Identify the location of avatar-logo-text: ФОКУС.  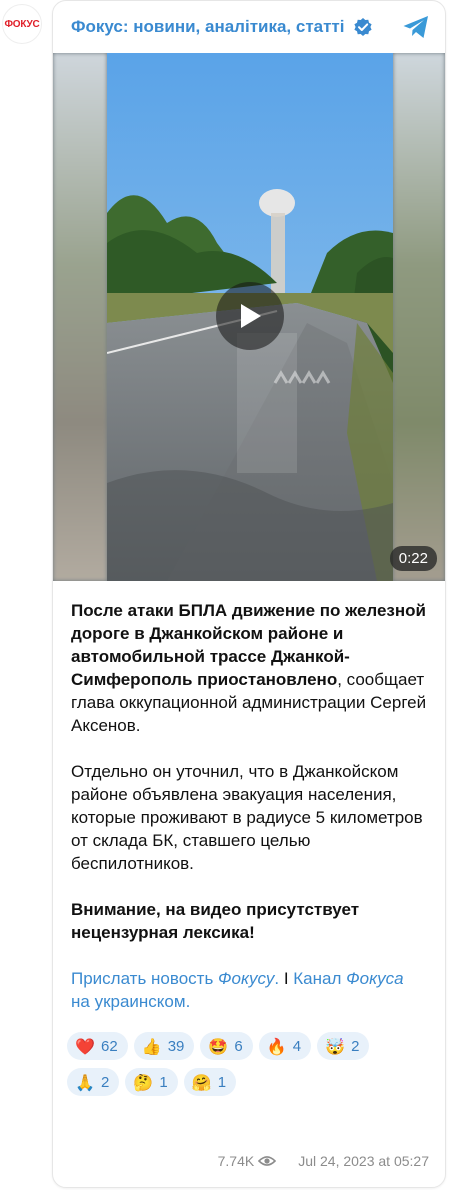
(22, 24).